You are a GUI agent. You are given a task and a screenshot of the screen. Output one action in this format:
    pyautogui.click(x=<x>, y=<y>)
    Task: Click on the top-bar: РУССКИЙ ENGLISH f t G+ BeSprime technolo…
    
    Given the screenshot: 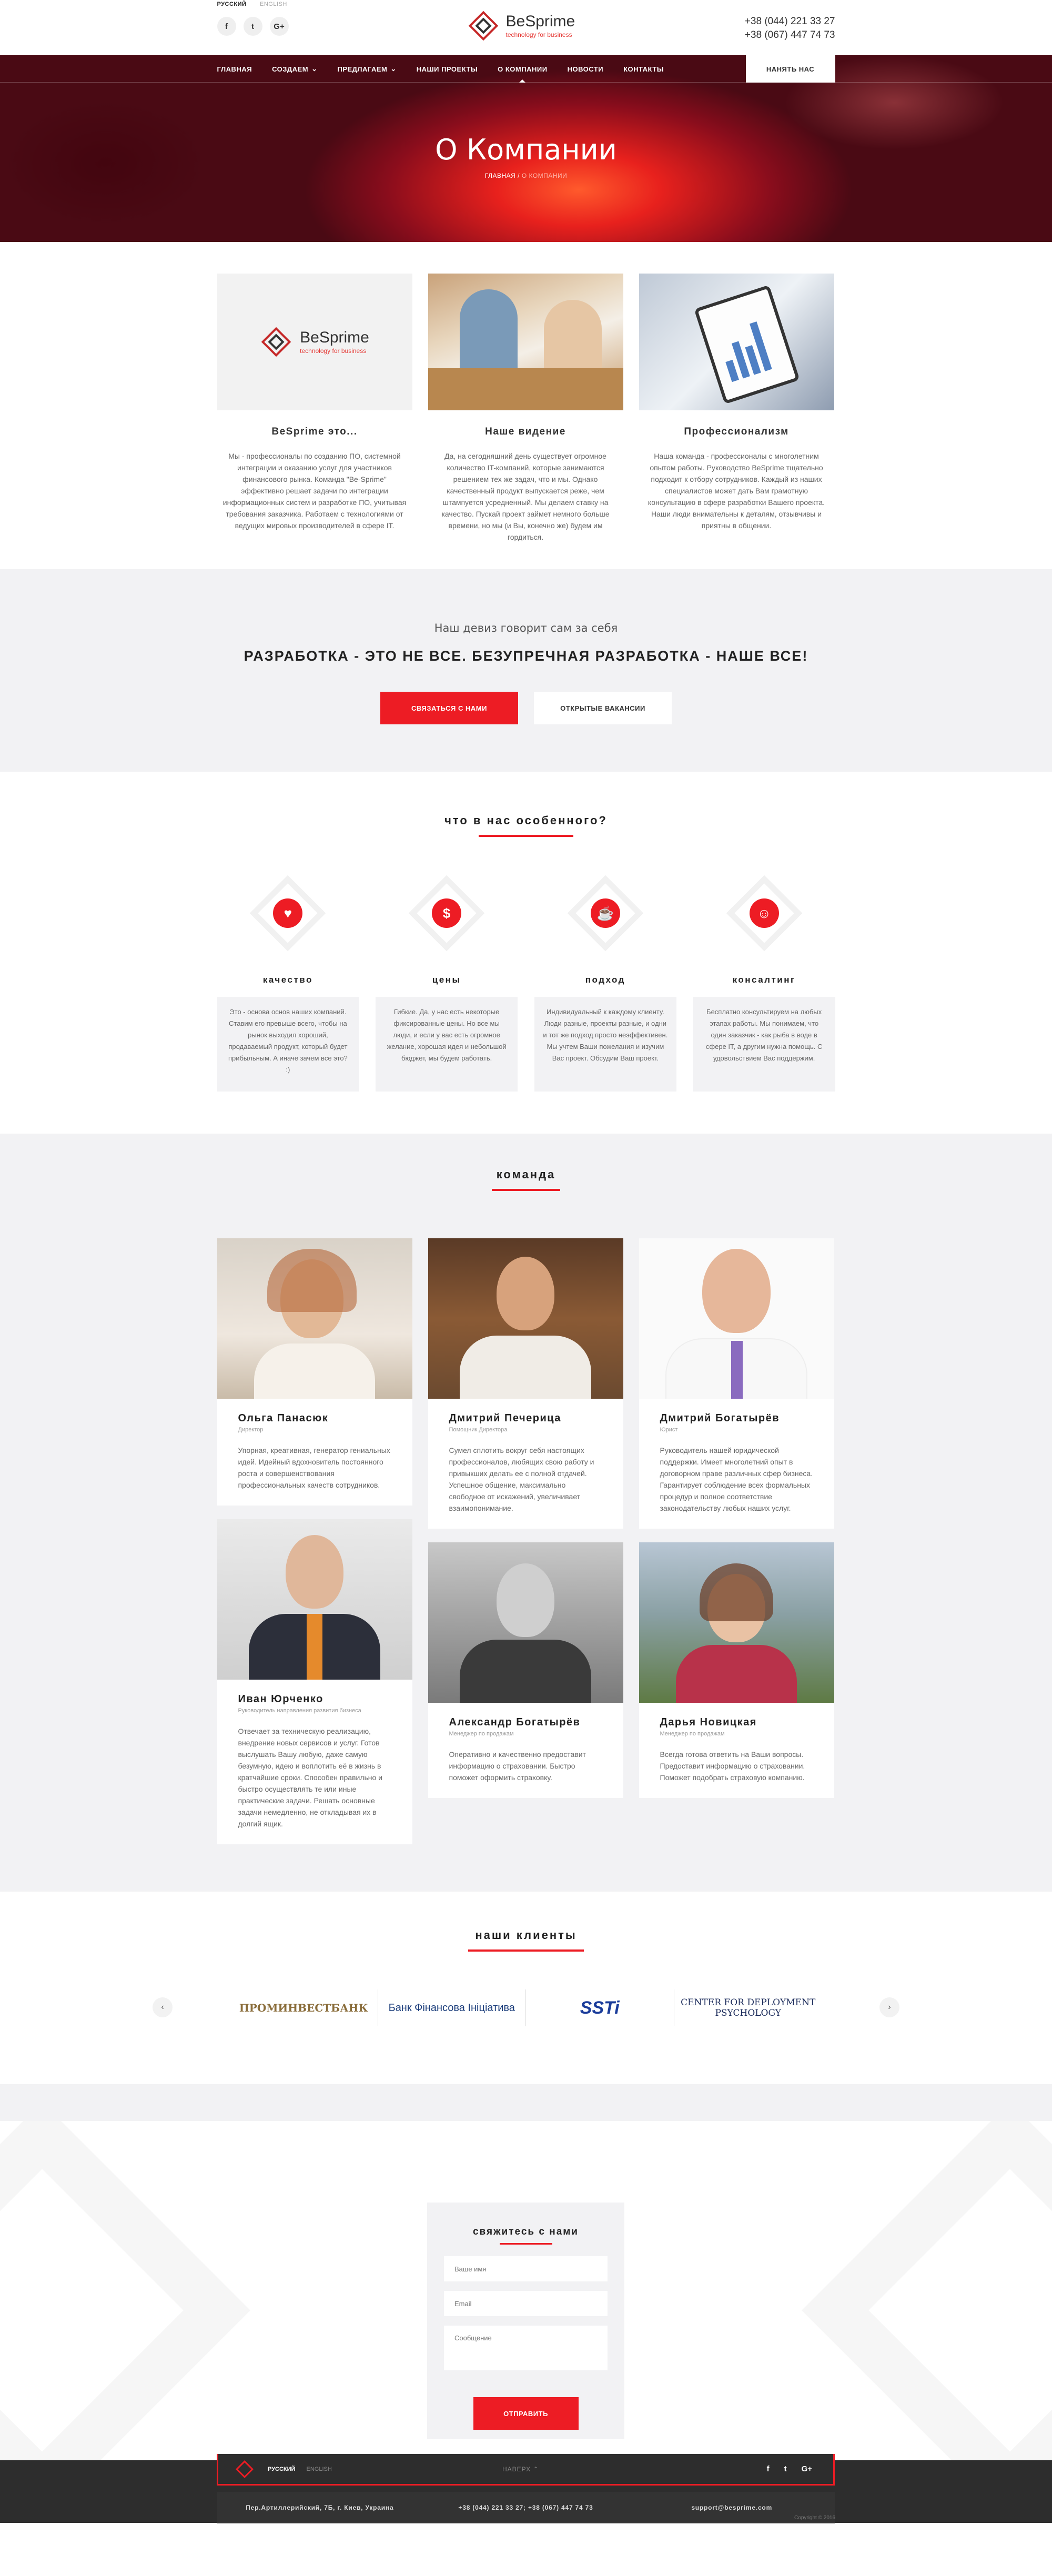 What is the action you would take?
    pyautogui.click(x=526, y=27)
    